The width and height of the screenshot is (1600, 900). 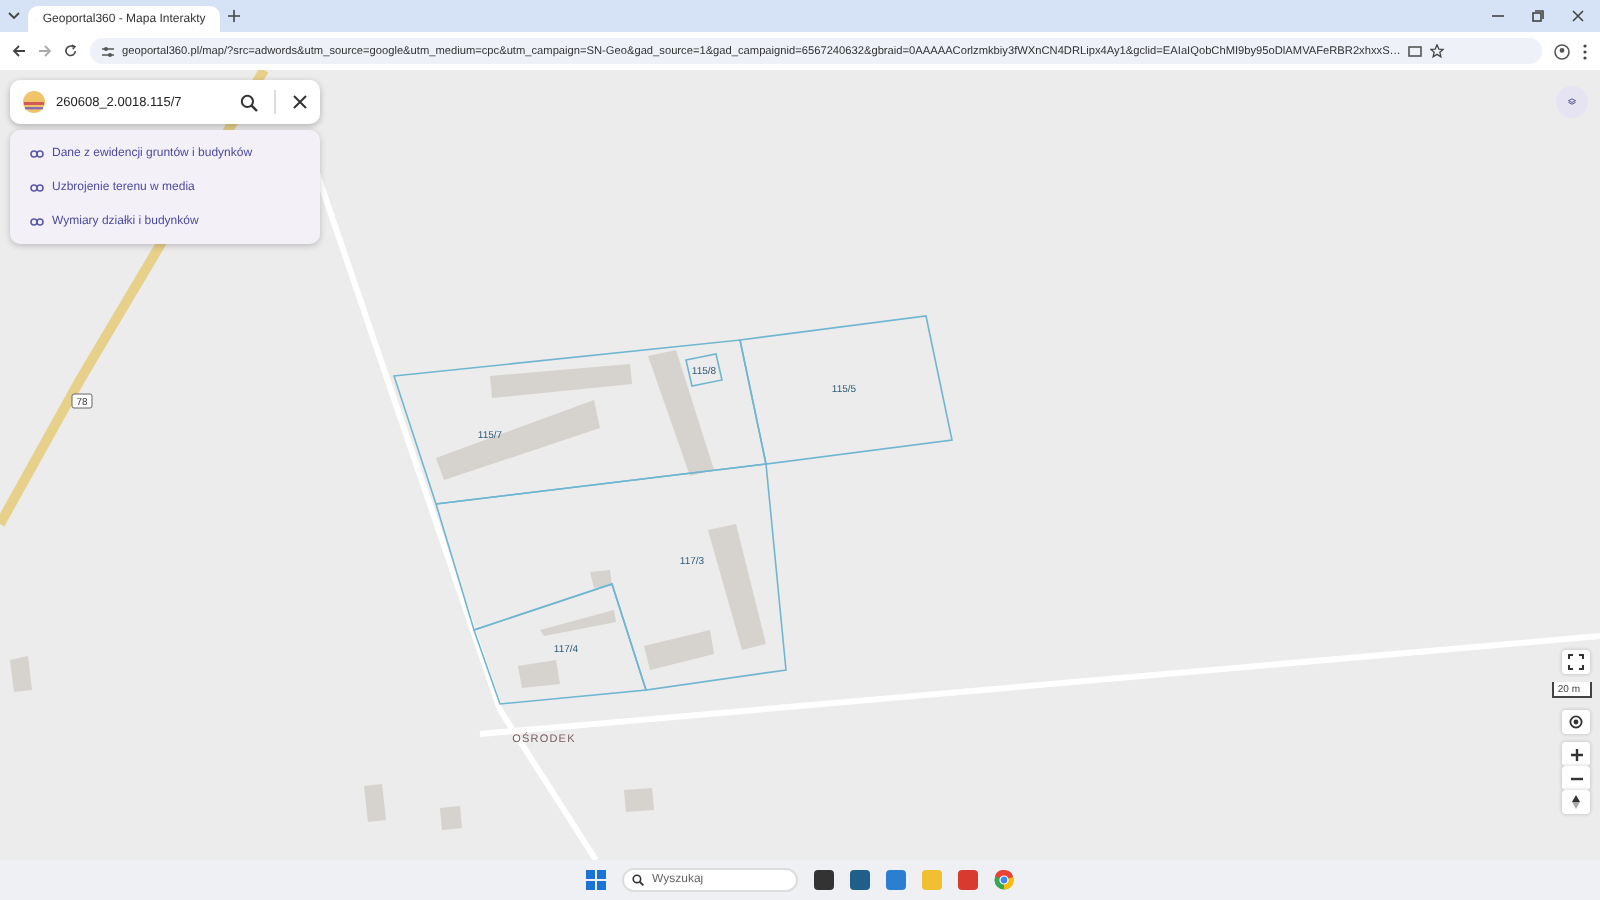 What do you see at coordinates (34, 102) in the screenshot?
I see `app-logo-icon` at bounding box center [34, 102].